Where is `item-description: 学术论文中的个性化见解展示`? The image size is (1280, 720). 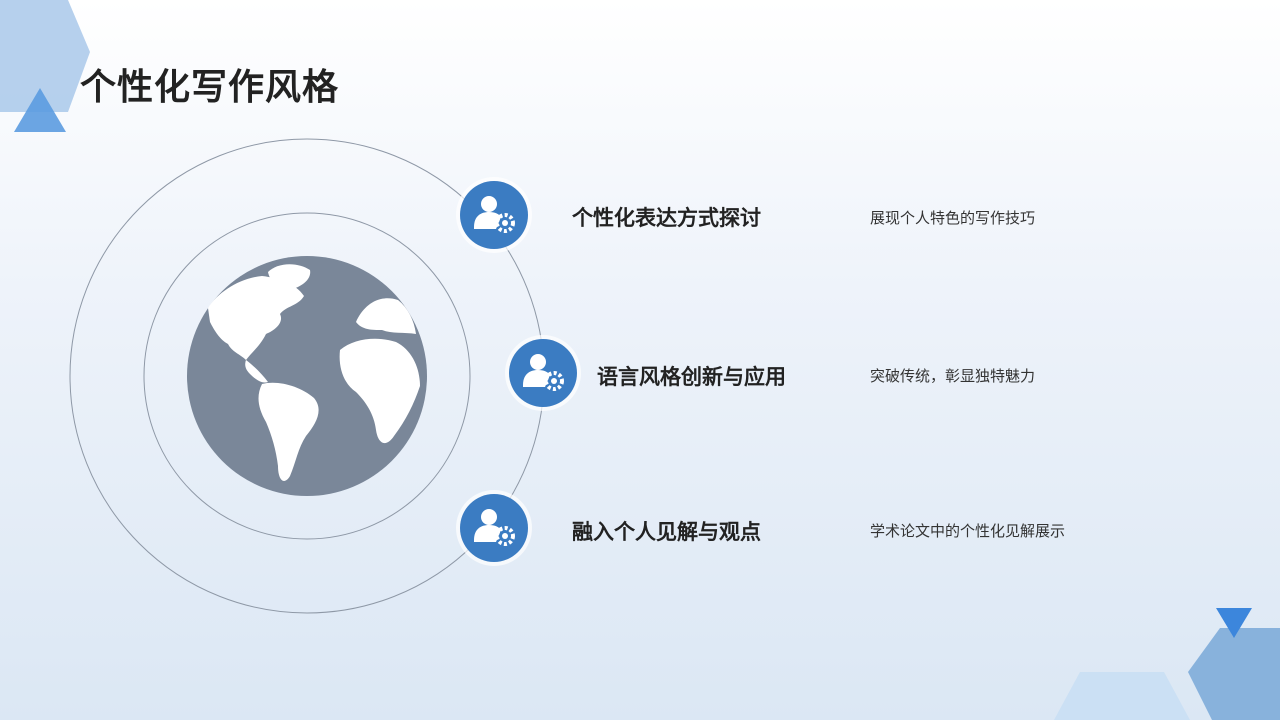
item-description: 学术论文中的个性化见解展示 is located at coordinates (968, 531).